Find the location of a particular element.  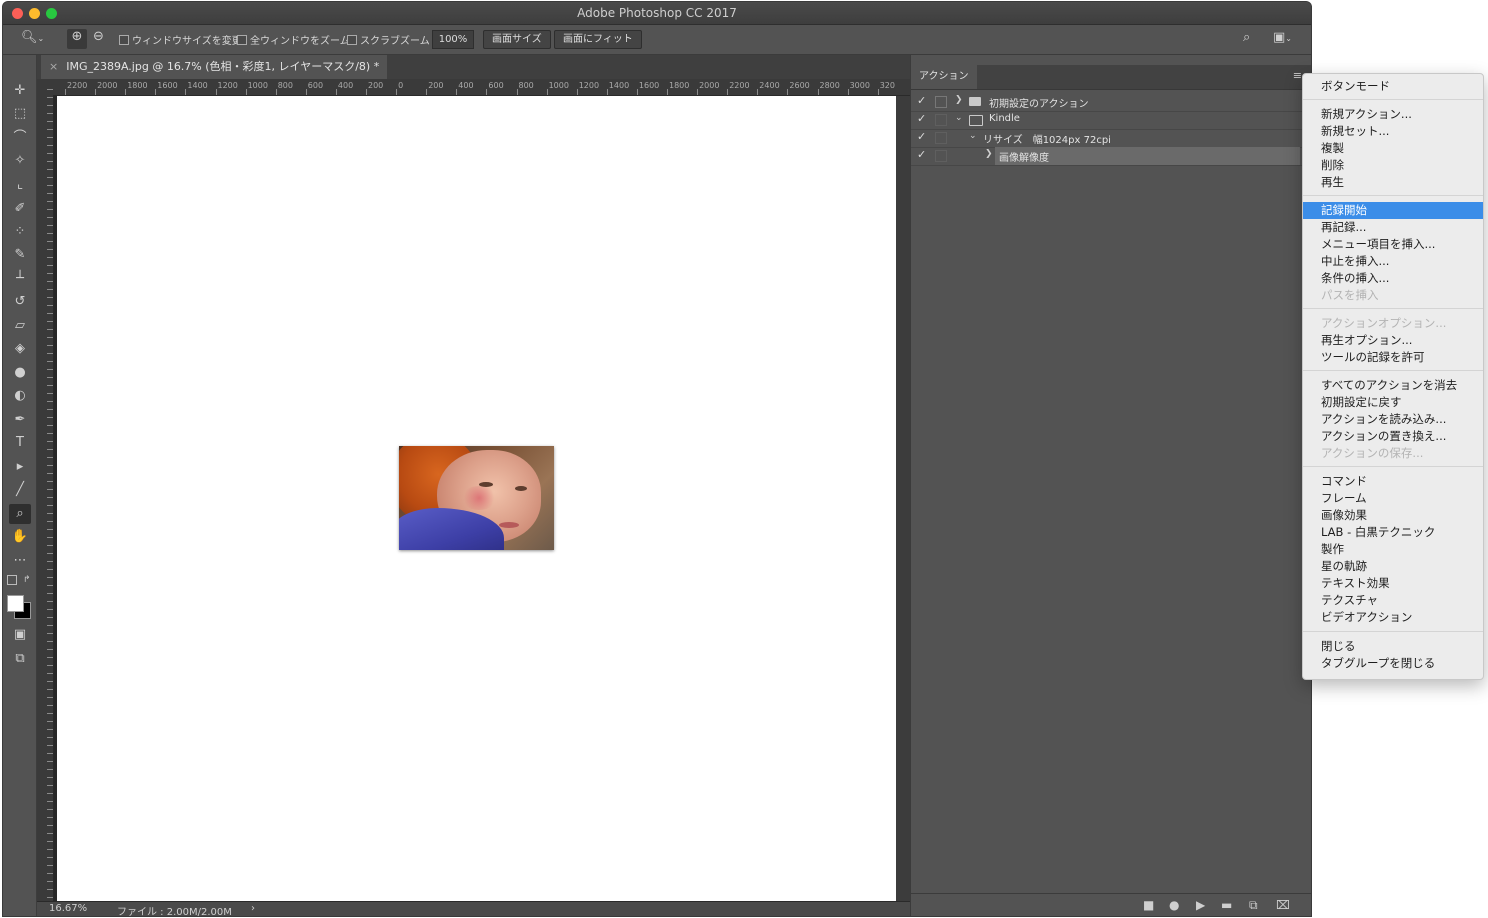

menu-item: タブグループを閉じる is located at coordinates (1393, 663).